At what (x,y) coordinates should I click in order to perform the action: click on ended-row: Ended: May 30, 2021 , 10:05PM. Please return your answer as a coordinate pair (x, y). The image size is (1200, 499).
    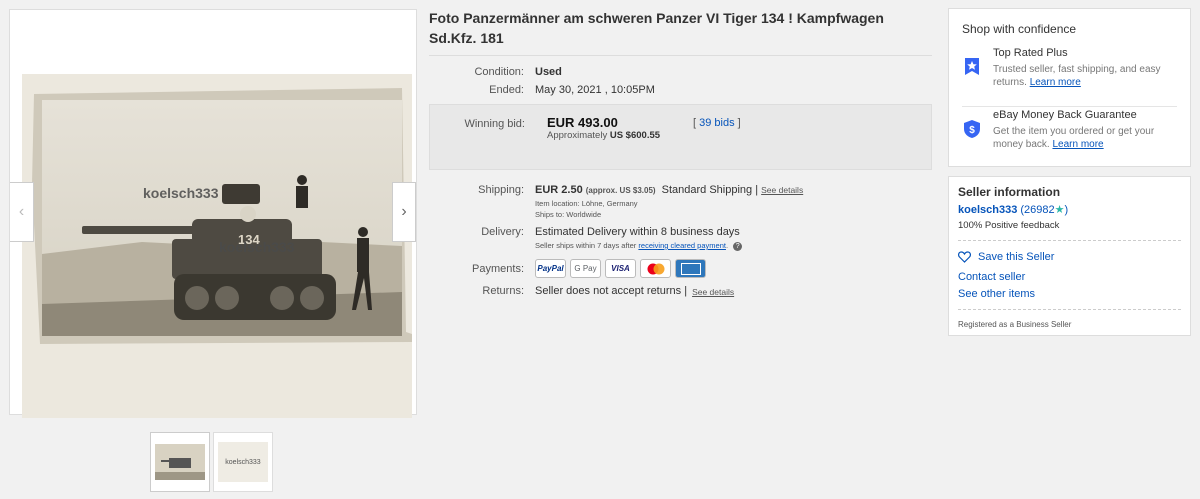
    Looking at the image, I should click on (680, 90).